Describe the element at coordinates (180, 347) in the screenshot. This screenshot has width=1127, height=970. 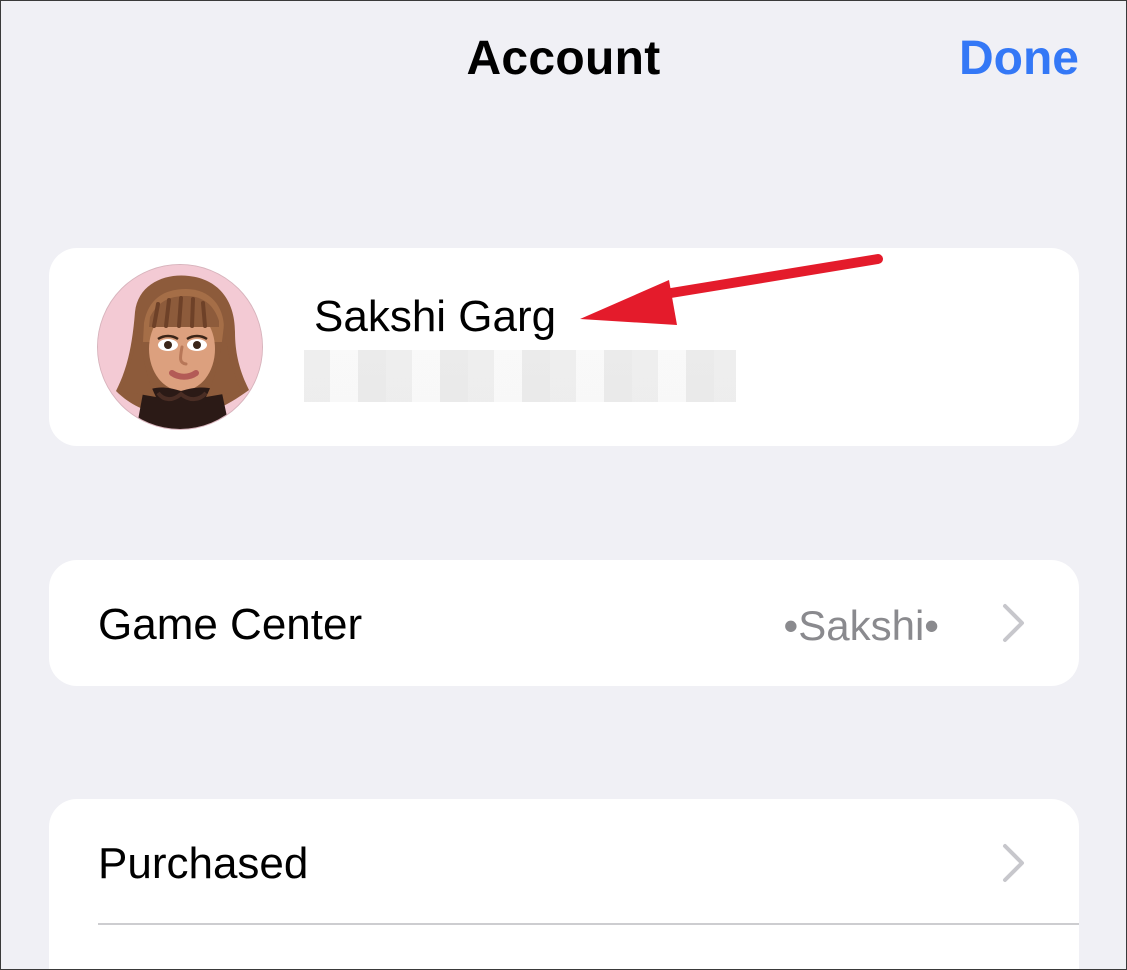
I see `memoji-avatar-icon` at that location.